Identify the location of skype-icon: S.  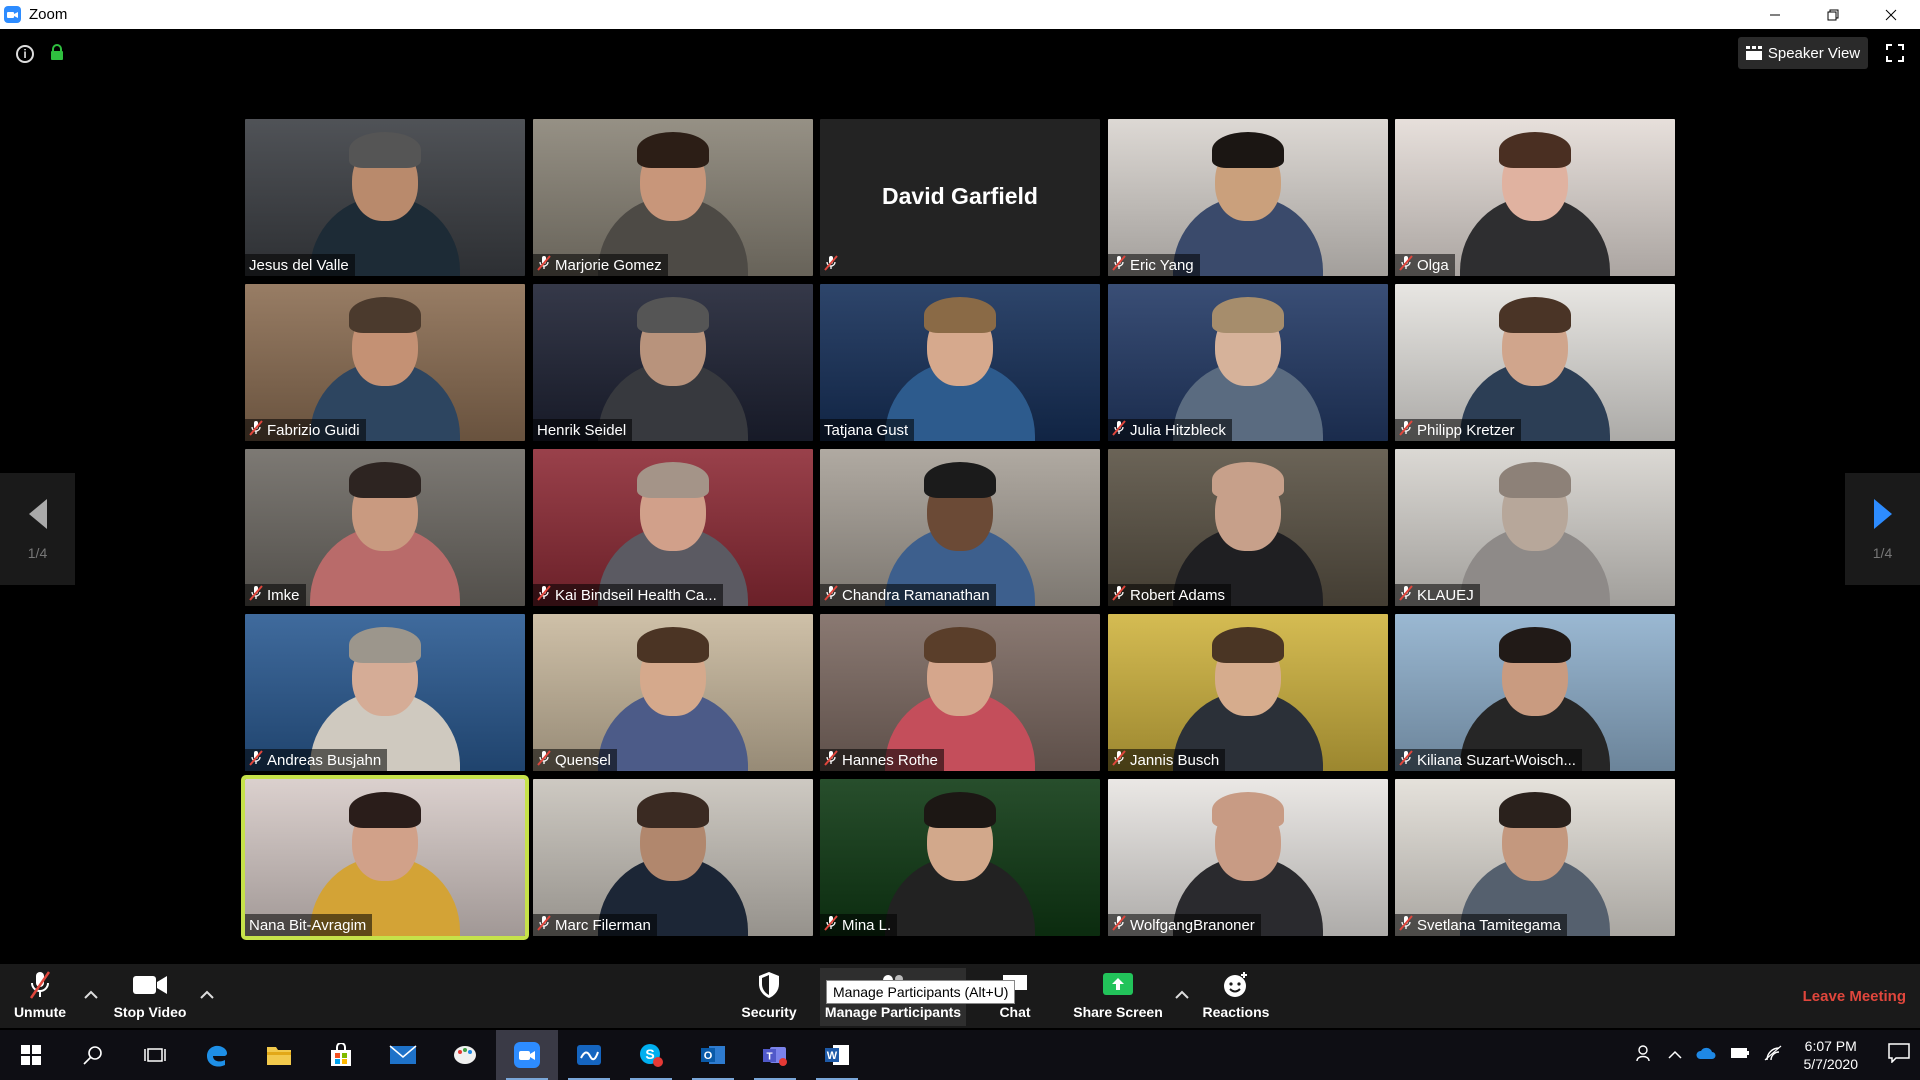
(651, 1055).